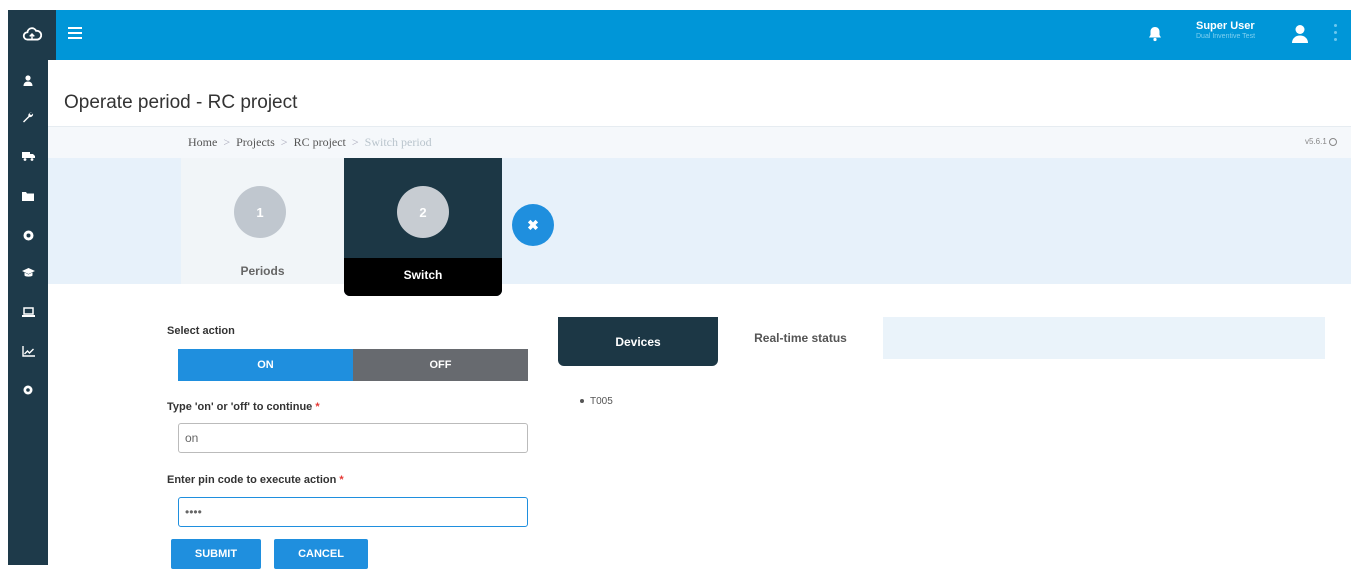 The height and width of the screenshot is (569, 1351). What do you see at coordinates (240, 407) in the screenshot?
I see `type-confirm-label-text: Type 'on' or 'off' to continue` at bounding box center [240, 407].